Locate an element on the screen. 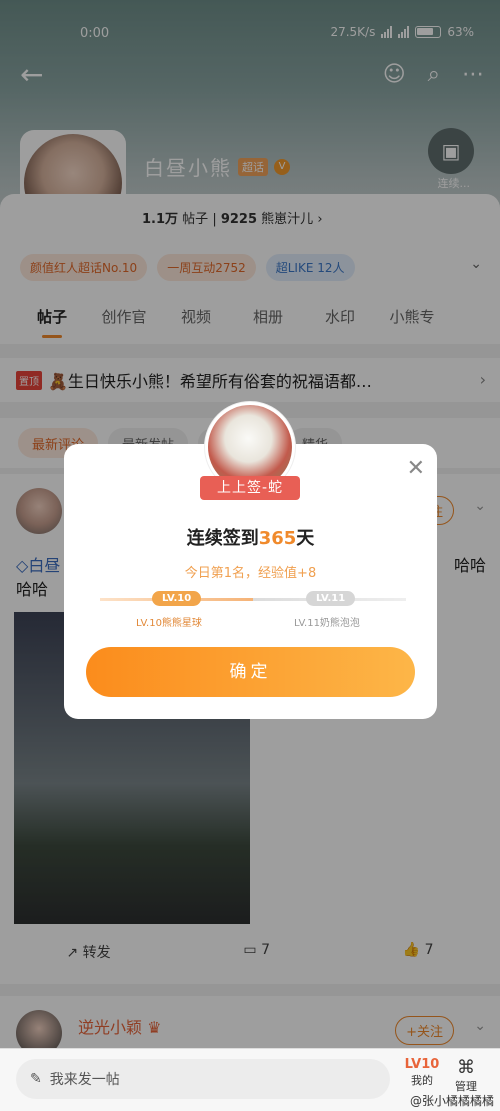  grid-icon: ⌘ is located at coordinates (466, 1067).